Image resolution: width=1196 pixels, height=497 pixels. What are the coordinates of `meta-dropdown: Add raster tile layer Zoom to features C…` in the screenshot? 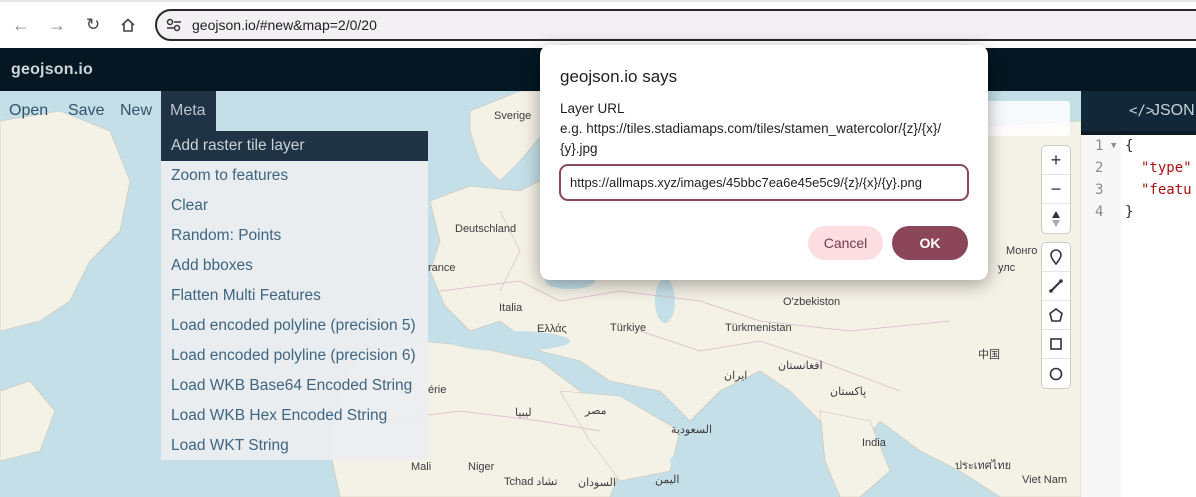 It's located at (294, 295).